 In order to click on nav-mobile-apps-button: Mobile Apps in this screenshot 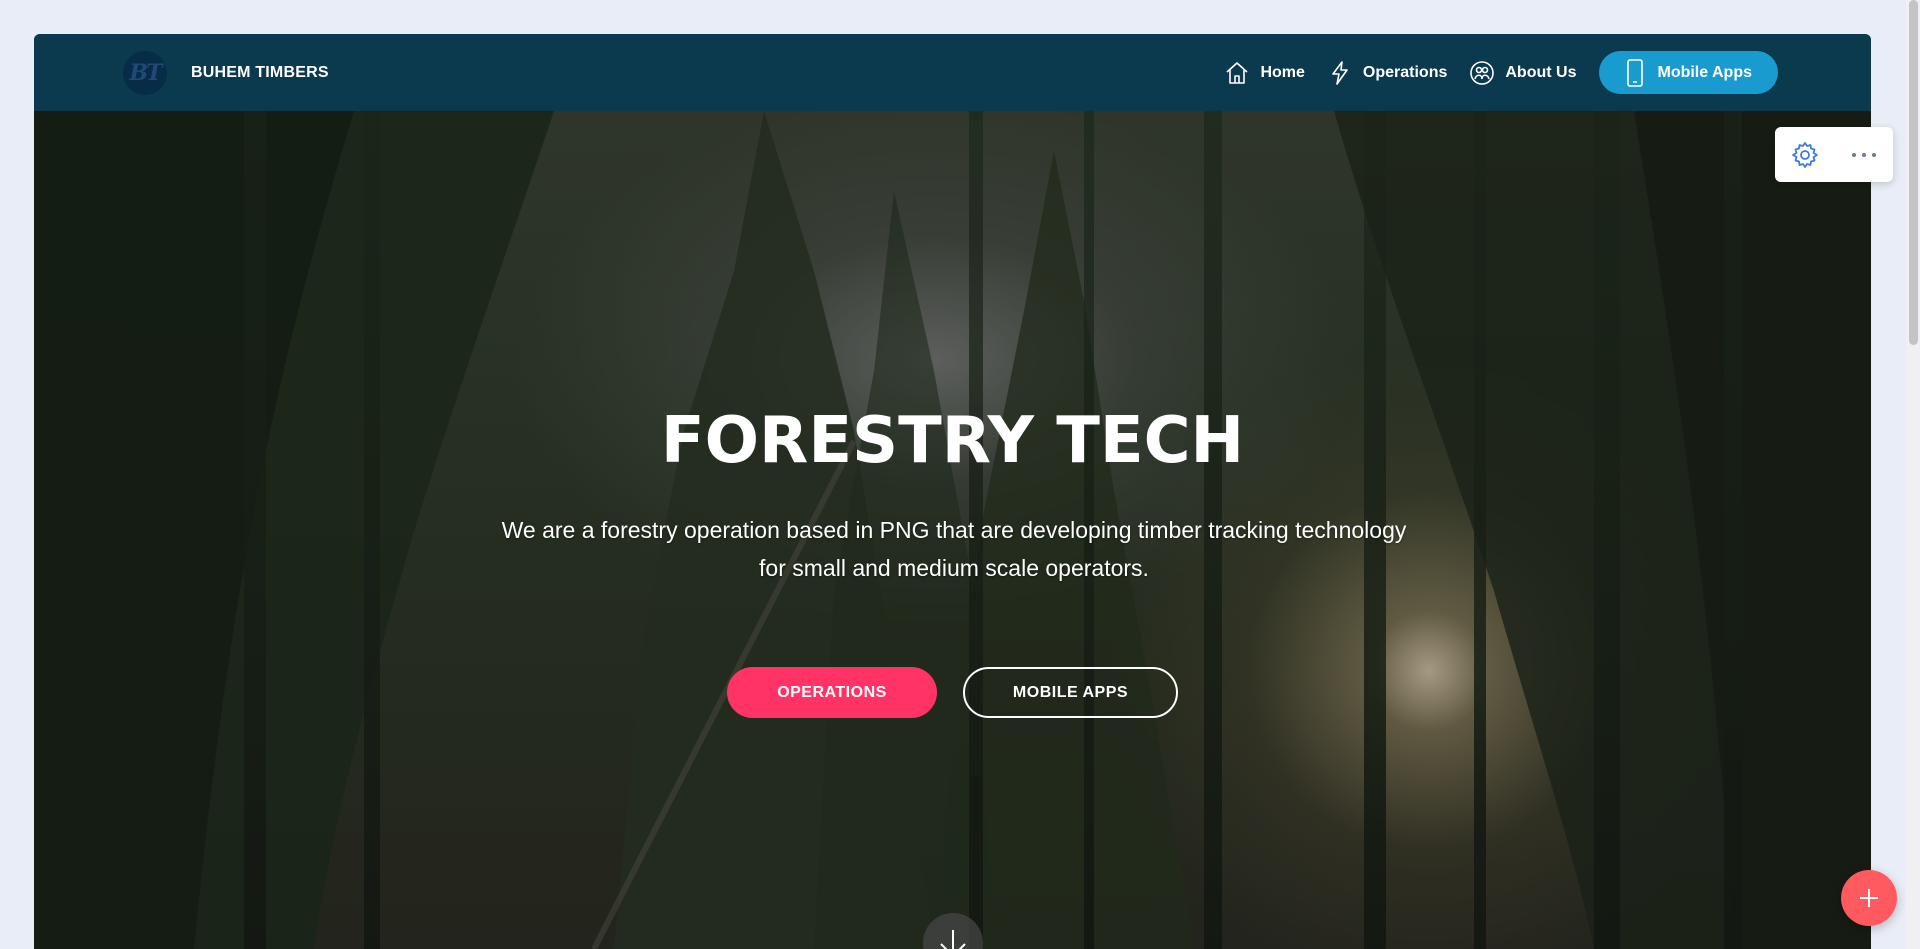, I will do `click(1688, 72)`.